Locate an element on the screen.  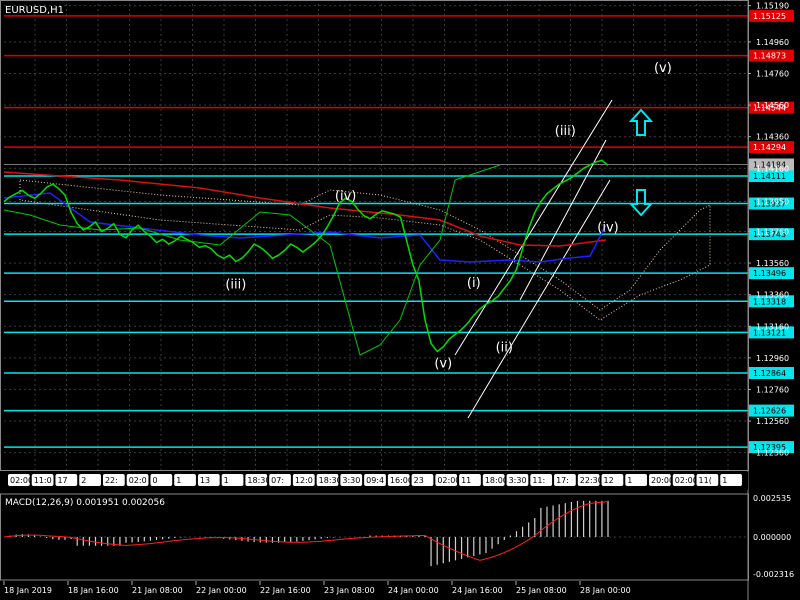
wave-label: (i) is located at coordinates (474, 283).